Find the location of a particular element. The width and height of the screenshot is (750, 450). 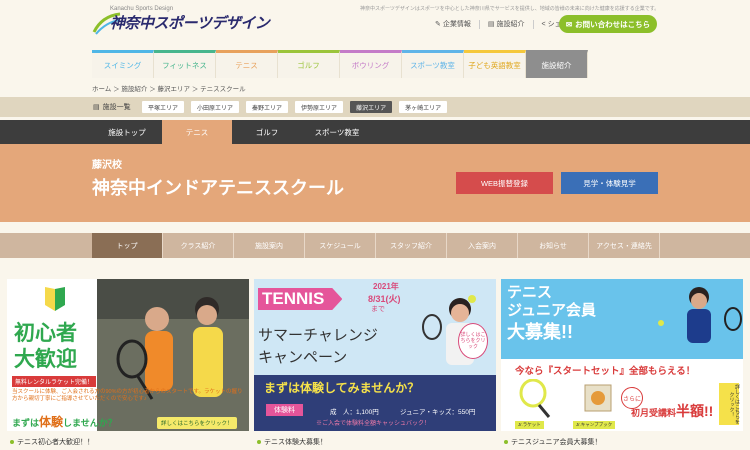

nav-swimming: スイミング is located at coordinates (123, 64).